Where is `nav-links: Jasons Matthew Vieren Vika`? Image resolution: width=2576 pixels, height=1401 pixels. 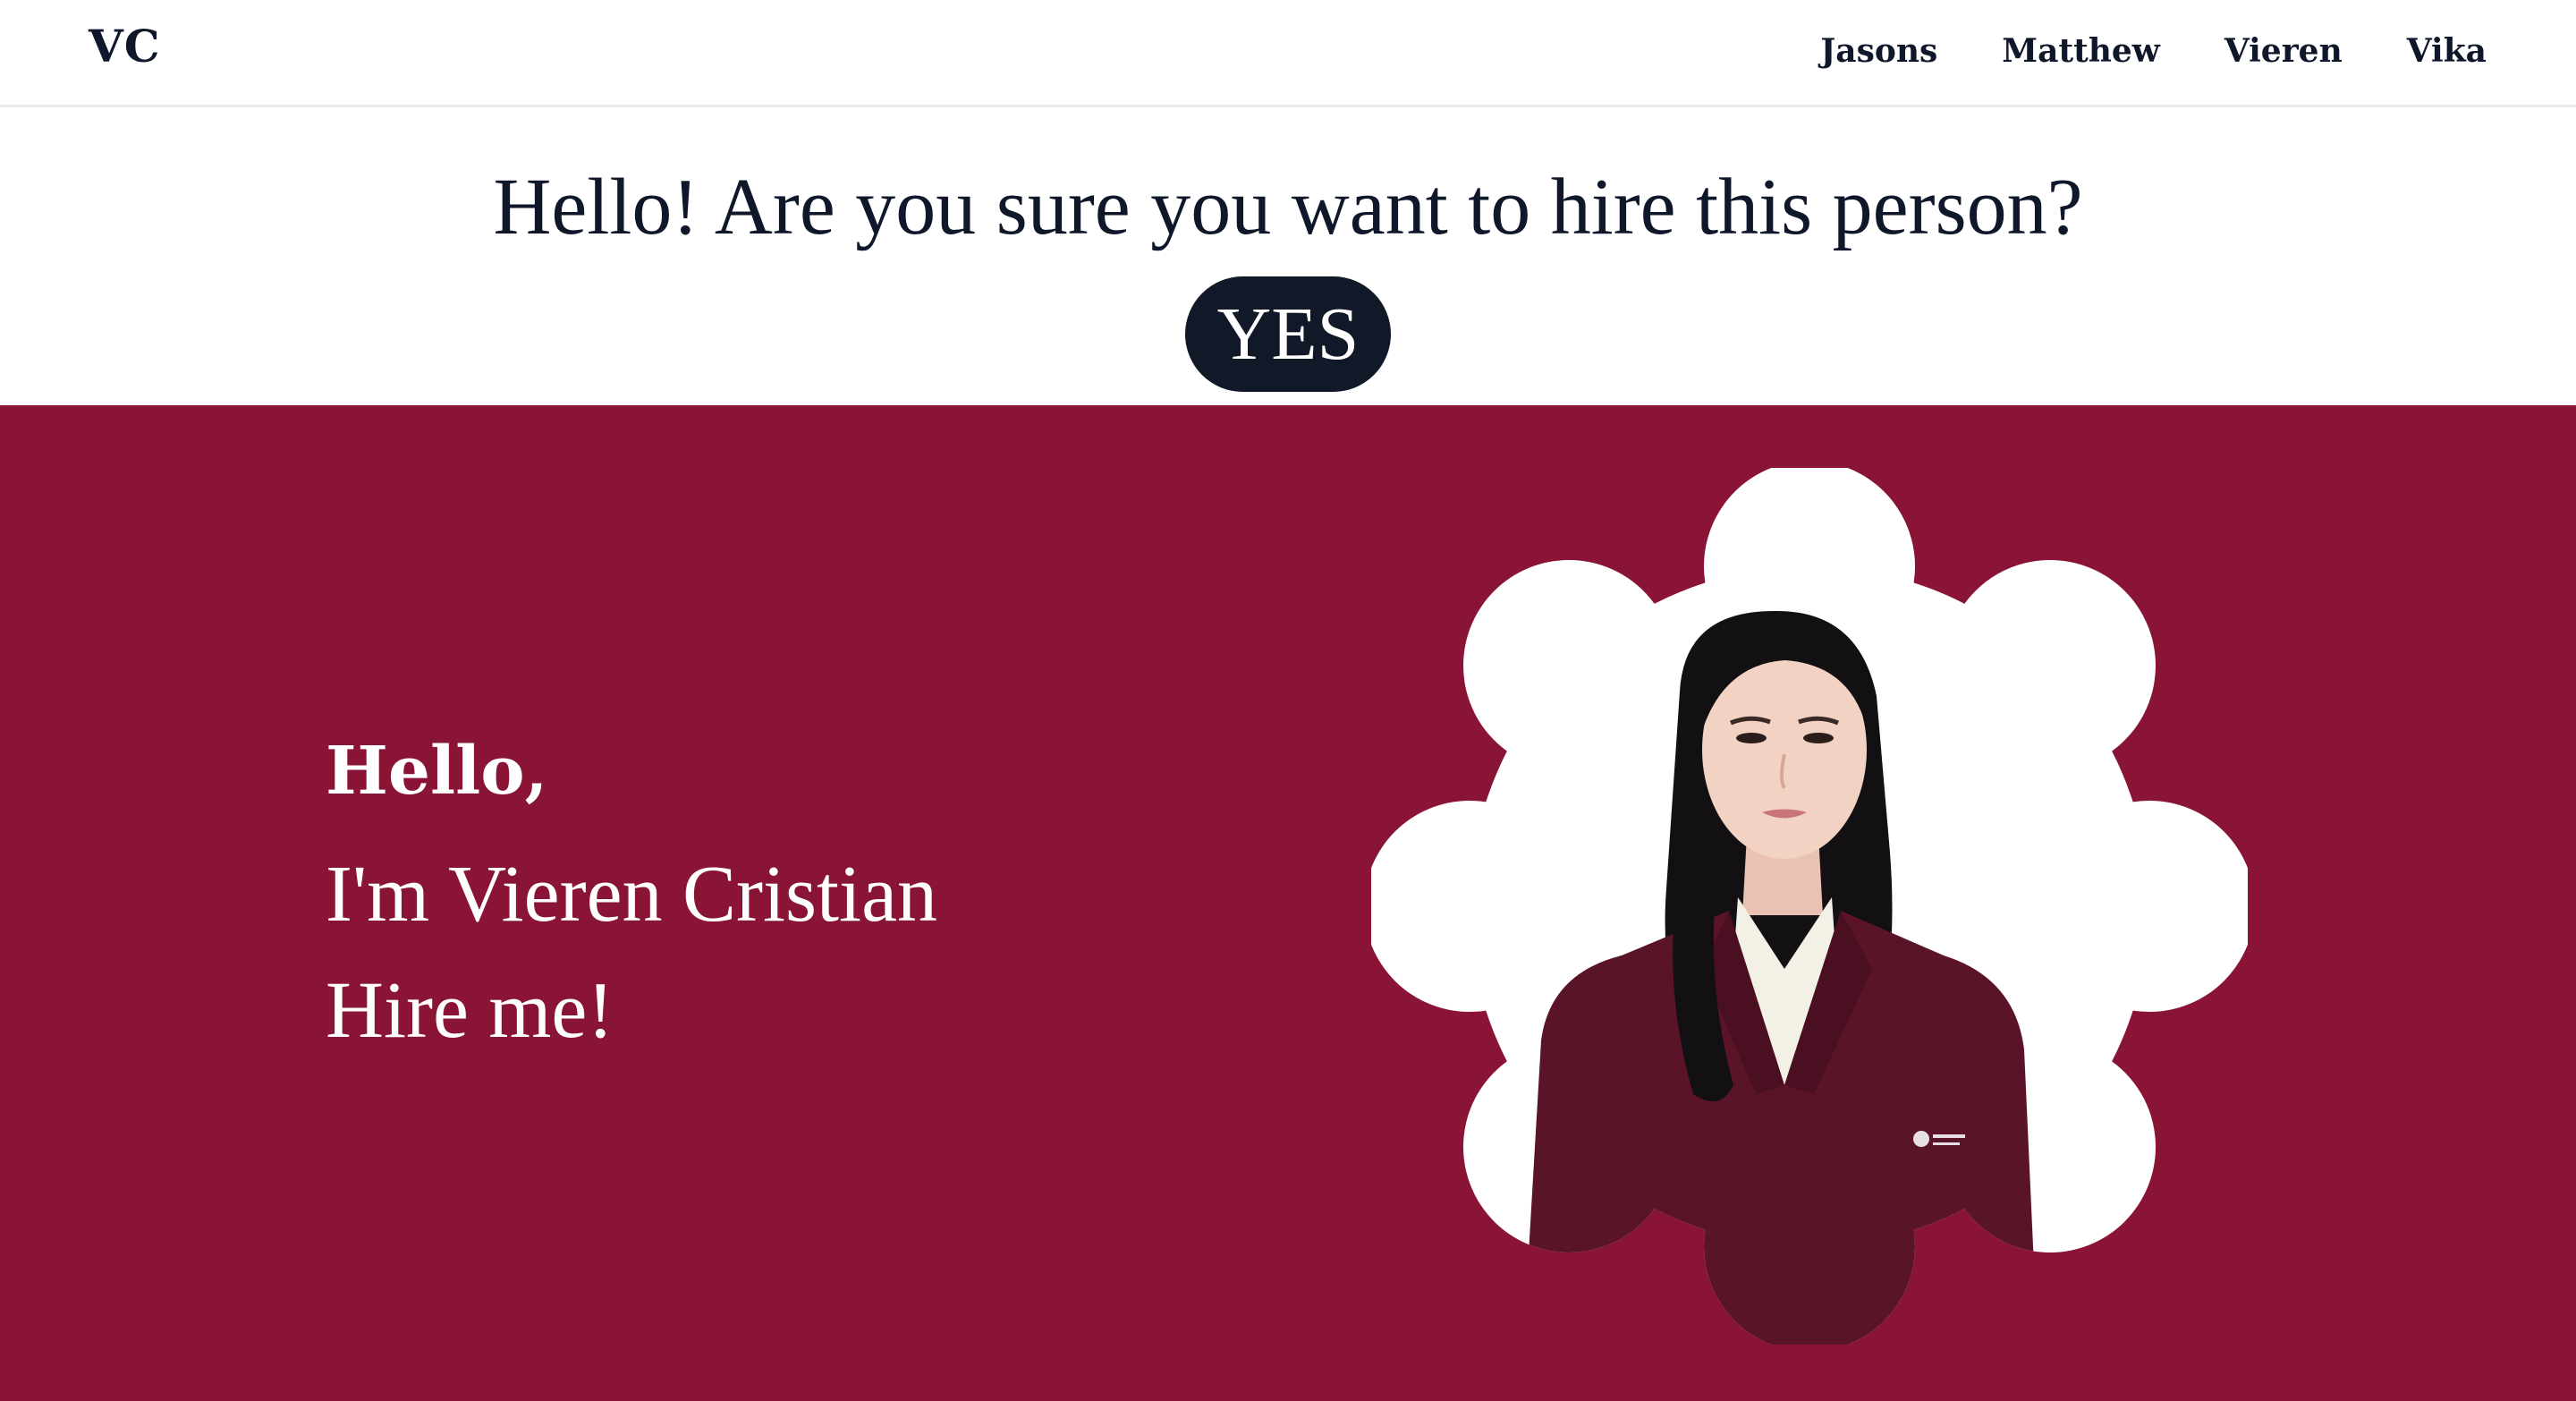 nav-links: Jasons Matthew Vieren Vika is located at coordinates (2153, 51).